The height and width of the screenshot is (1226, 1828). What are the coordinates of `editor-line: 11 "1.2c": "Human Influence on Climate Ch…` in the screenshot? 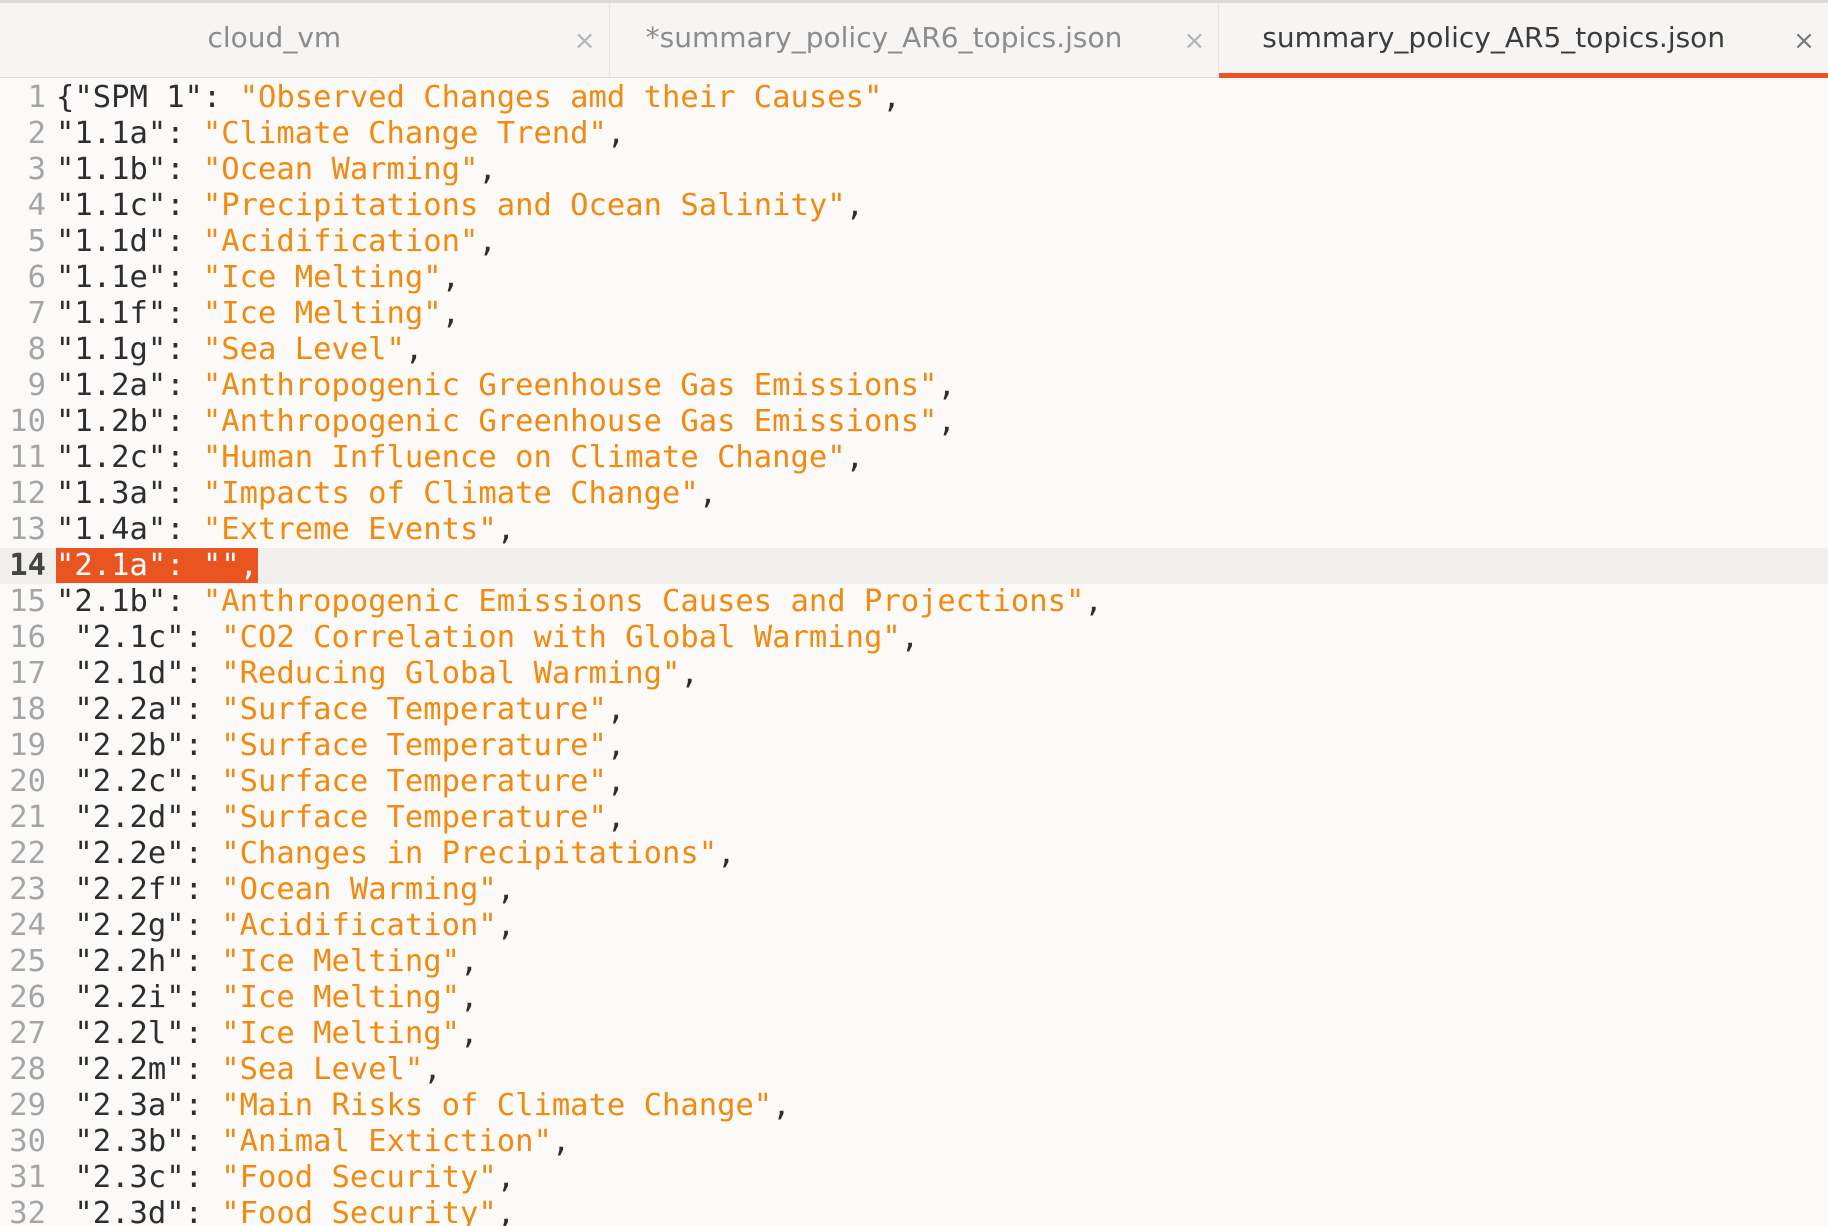 It's located at (914, 458).